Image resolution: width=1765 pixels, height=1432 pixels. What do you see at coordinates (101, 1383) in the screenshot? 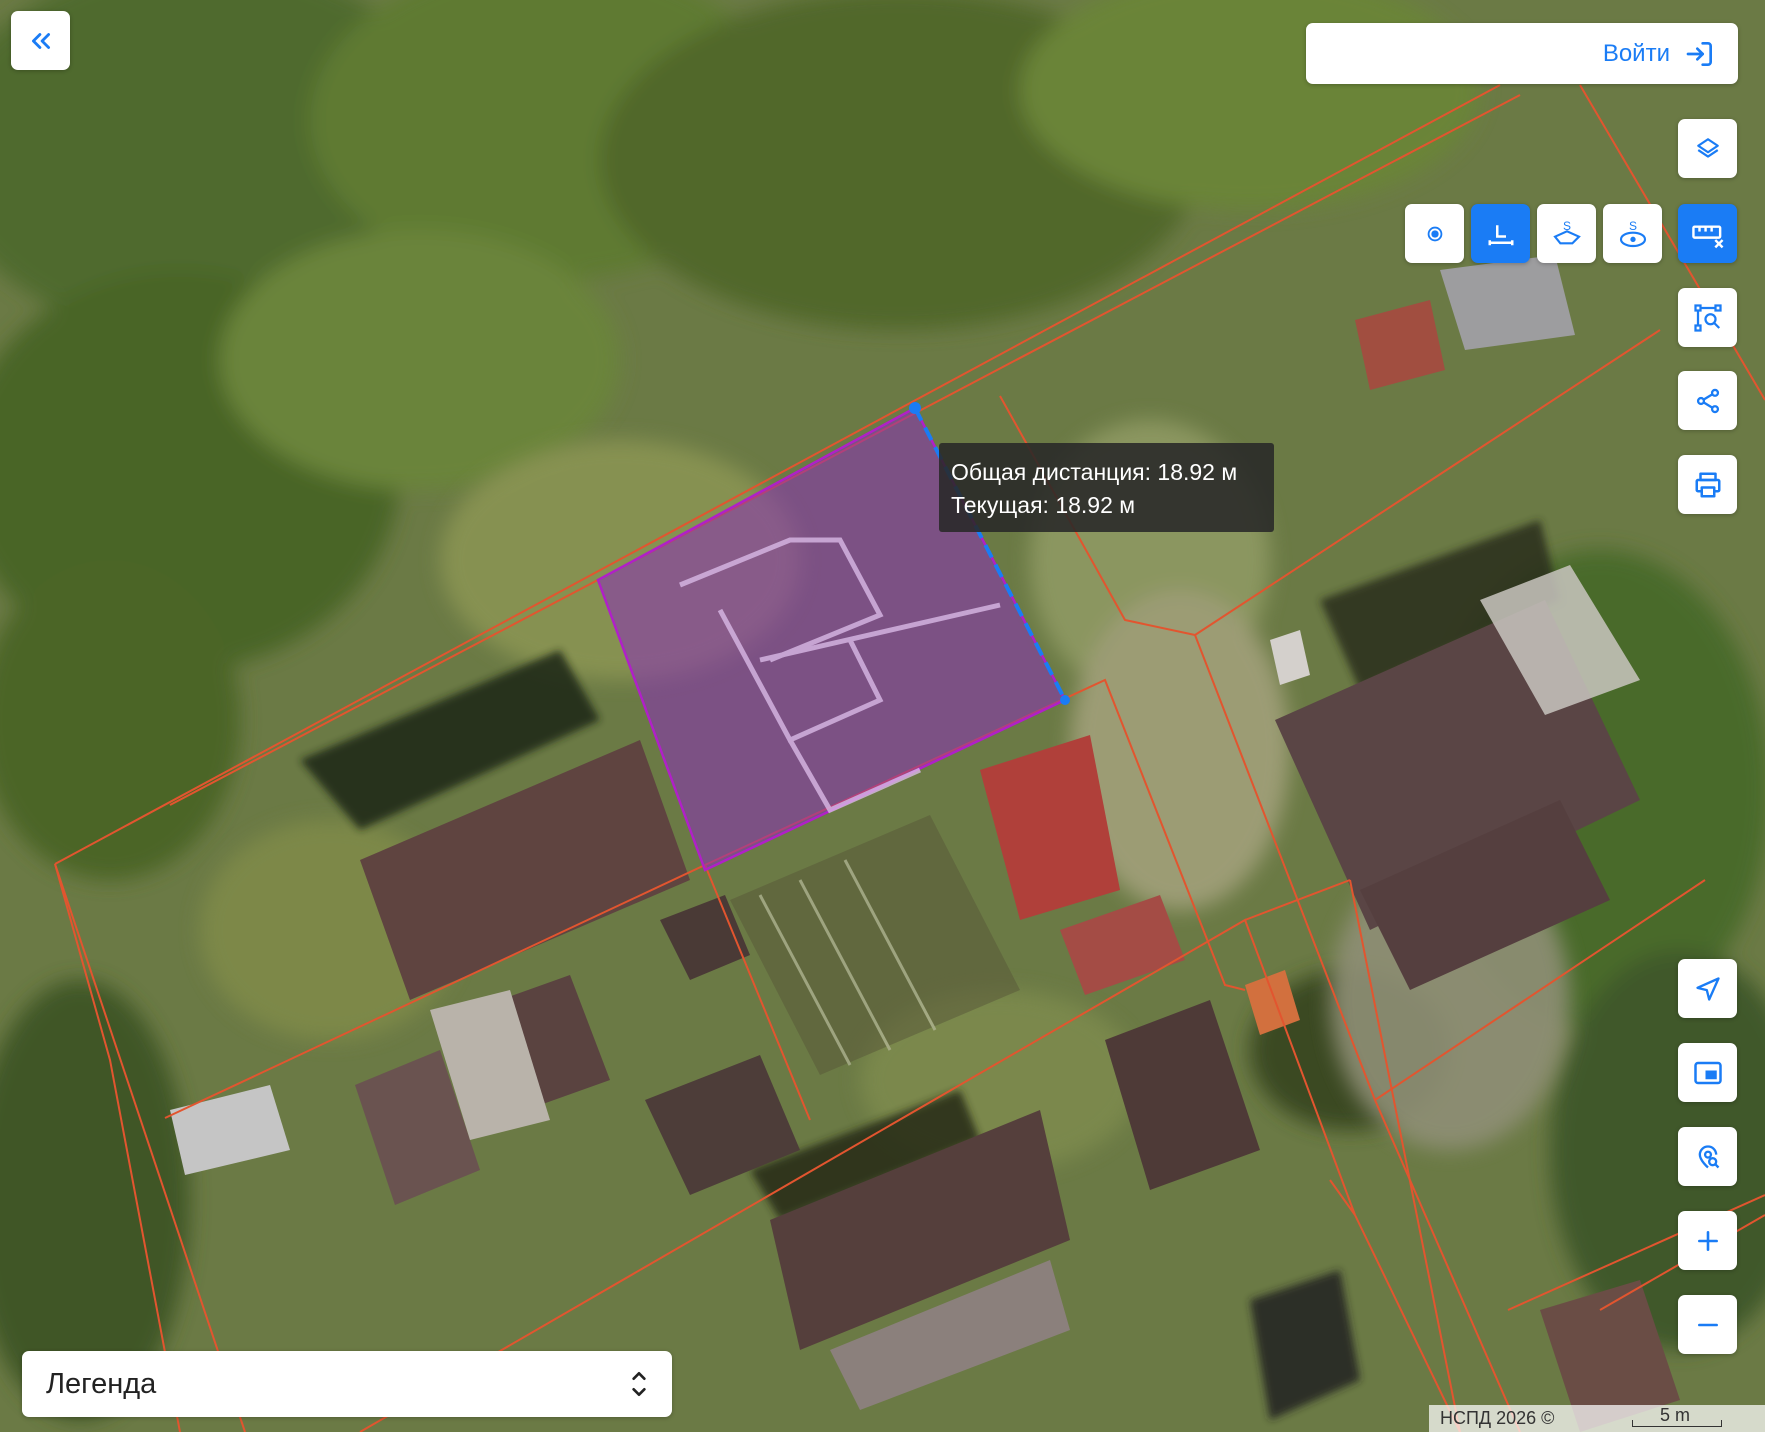
I see `legend-label: Легенда` at bounding box center [101, 1383].